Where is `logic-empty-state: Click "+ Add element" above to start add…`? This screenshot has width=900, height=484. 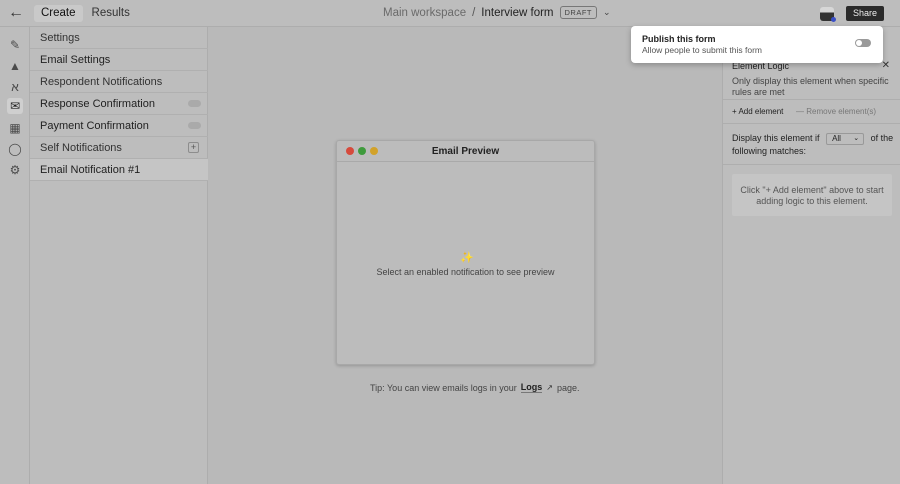 logic-empty-state: Click "+ Add element" above to start add… is located at coordinates (812, 195).